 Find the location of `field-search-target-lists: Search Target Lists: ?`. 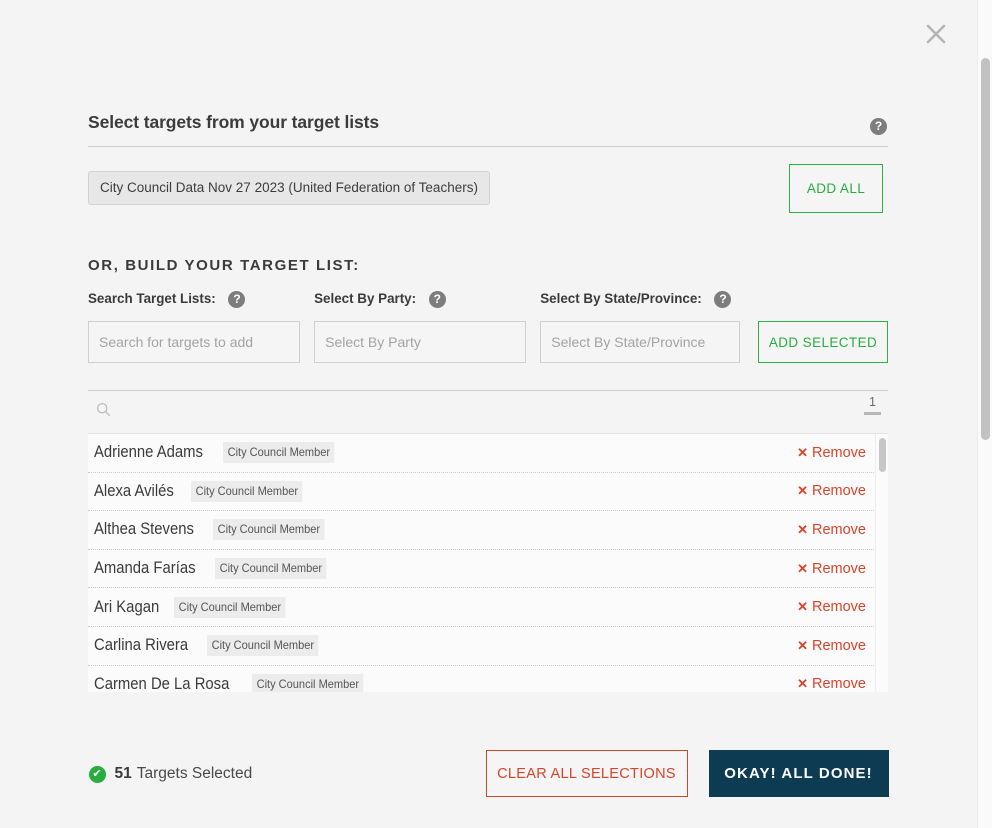

field-search-target-lists: Search Target Lists: ? is located at coordinates (194, 327).